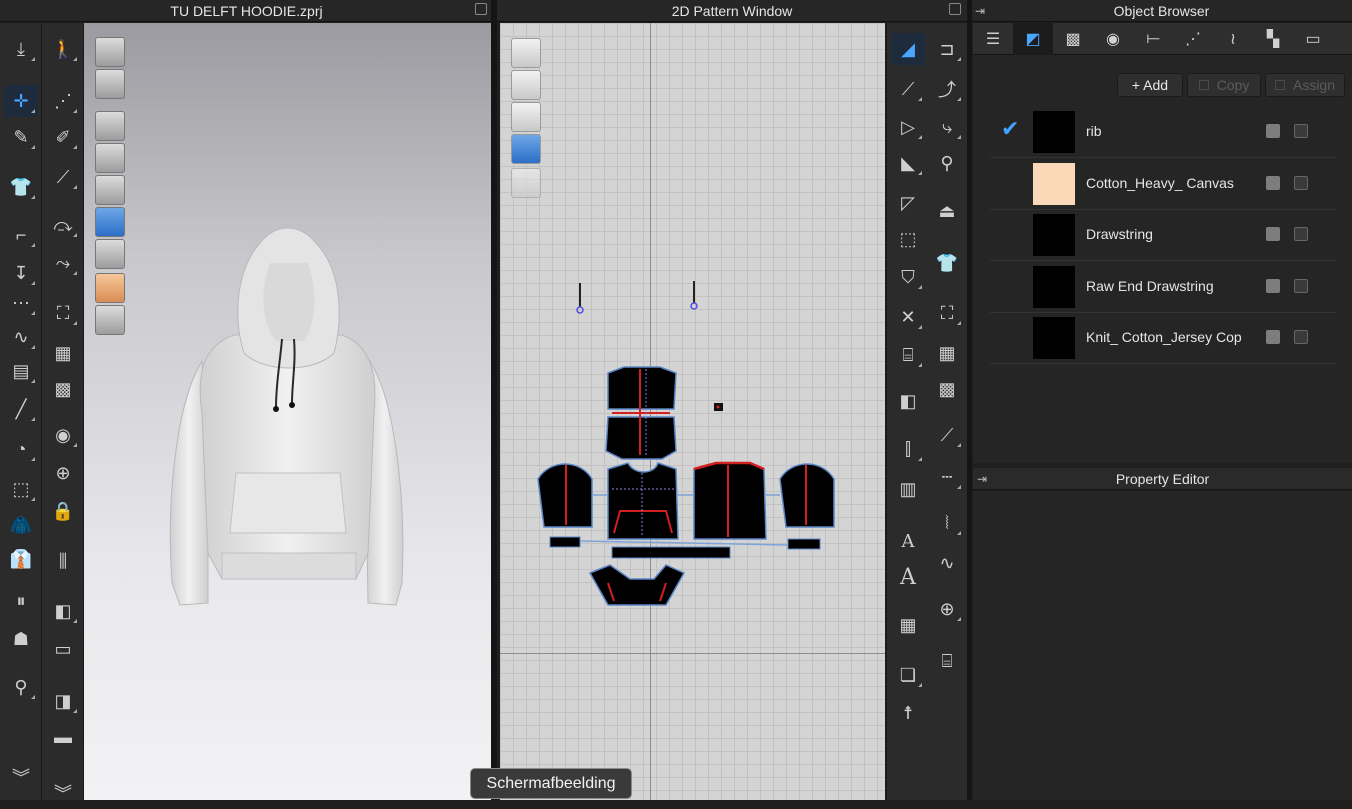  I want to click on tack-icon: ⌐, so click(21, 235).